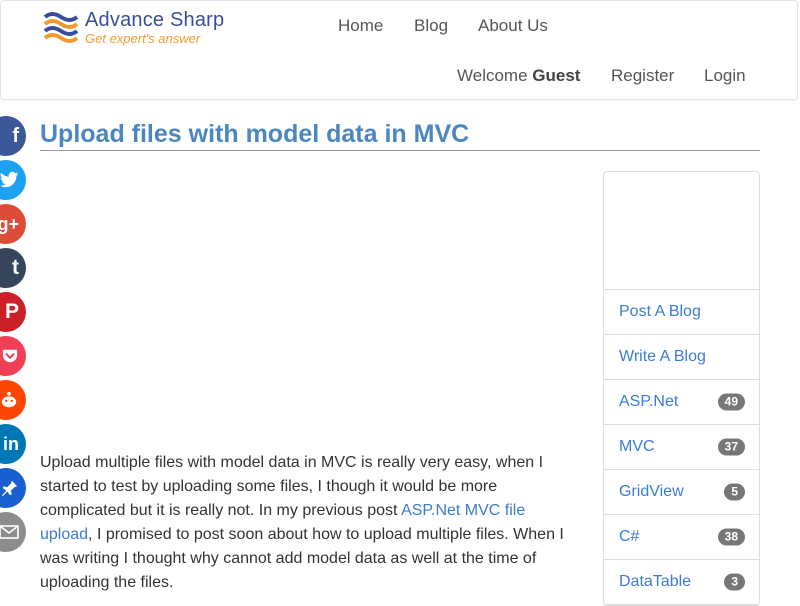 The height and width of the screenshot is (606, 800). What do you see at coordinates (13, 136) in the screenshot?
I see `facebook-icon: f` at bounding box center [13, 136].